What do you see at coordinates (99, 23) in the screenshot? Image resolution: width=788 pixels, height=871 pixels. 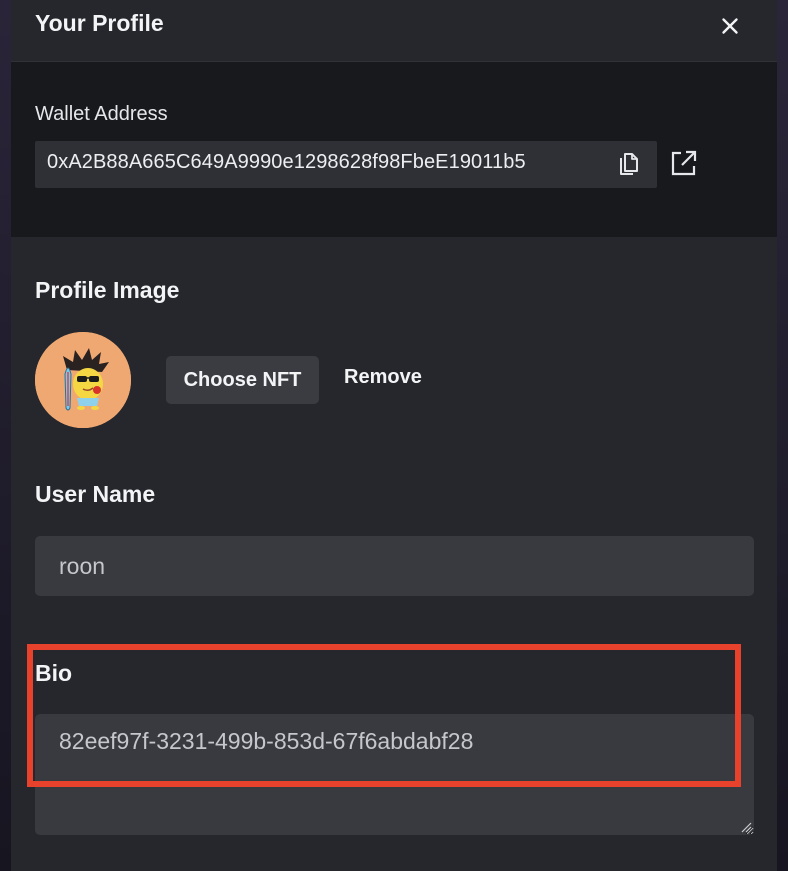 I see `modal-title: Your Profile` at bounding box center [99, 23].